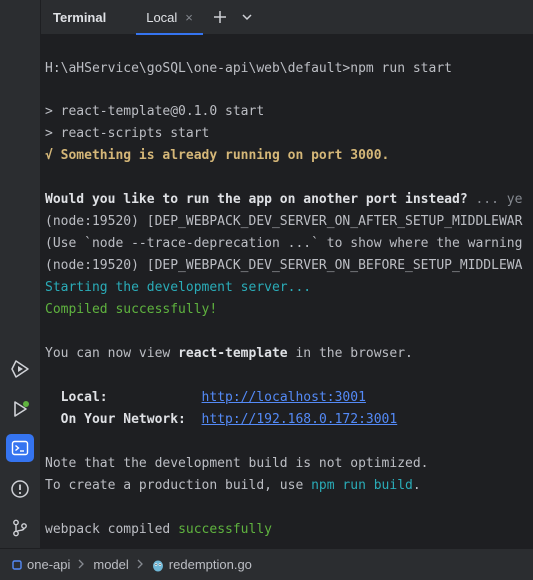 The height and width of the screenshot is (580, 533). What do you see at coordinates (123, 397) in the screenshot?
I see `local-label: Local:` at bounding box center [123, 397].